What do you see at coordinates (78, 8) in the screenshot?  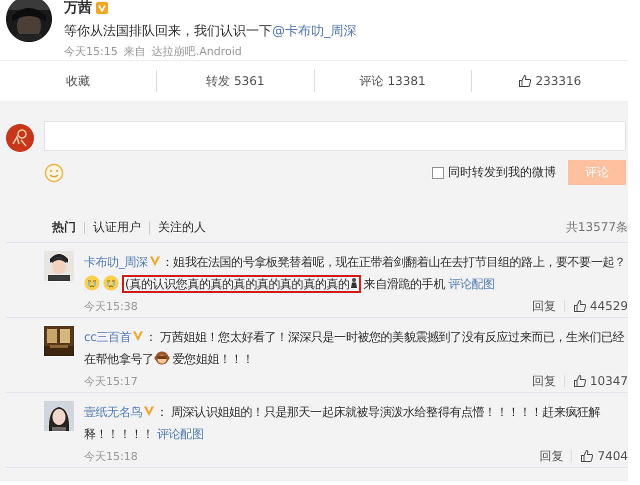 I see `author-name: 万茜` at bounding box center [78, 8].